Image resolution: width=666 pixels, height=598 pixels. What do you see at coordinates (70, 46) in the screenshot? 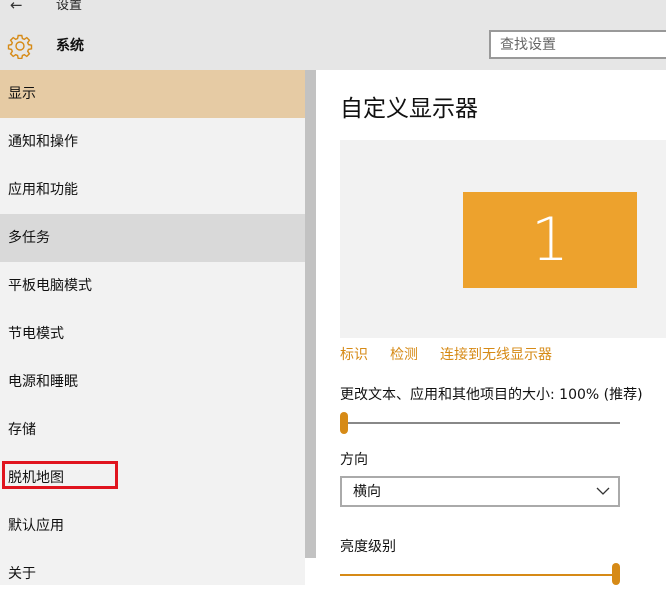
I see `section-title: 系统` at bounding box center [70, 46].